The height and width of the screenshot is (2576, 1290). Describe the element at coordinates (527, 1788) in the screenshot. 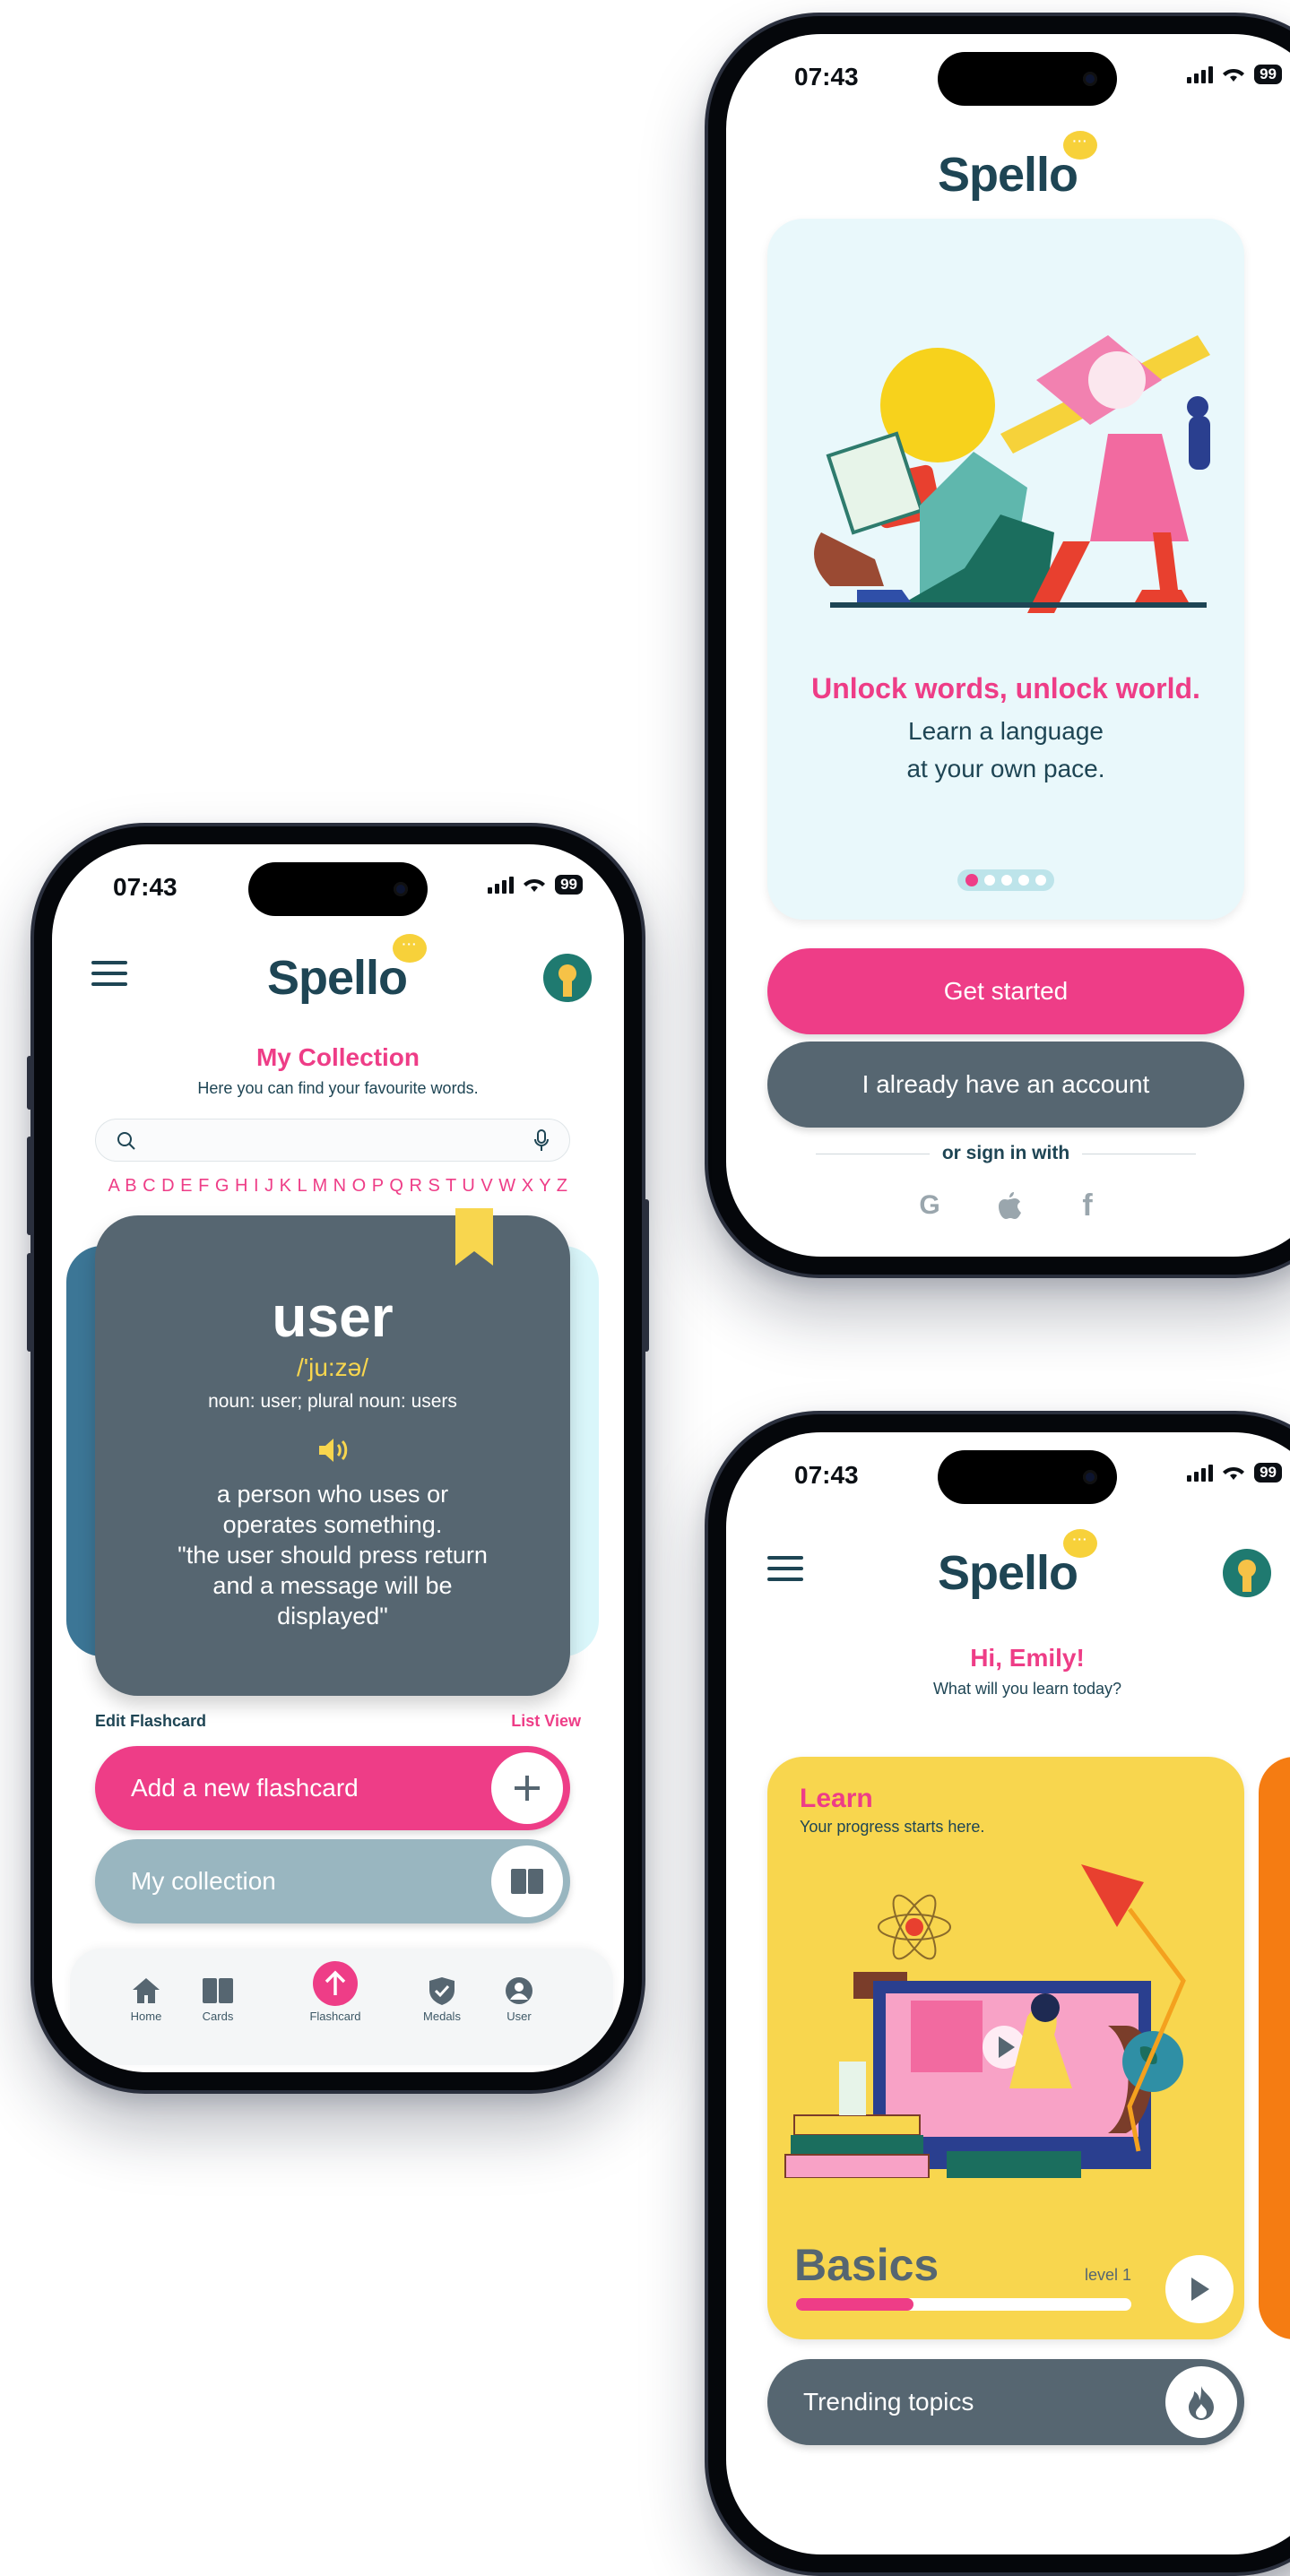

I see `plus-icon` at that location.